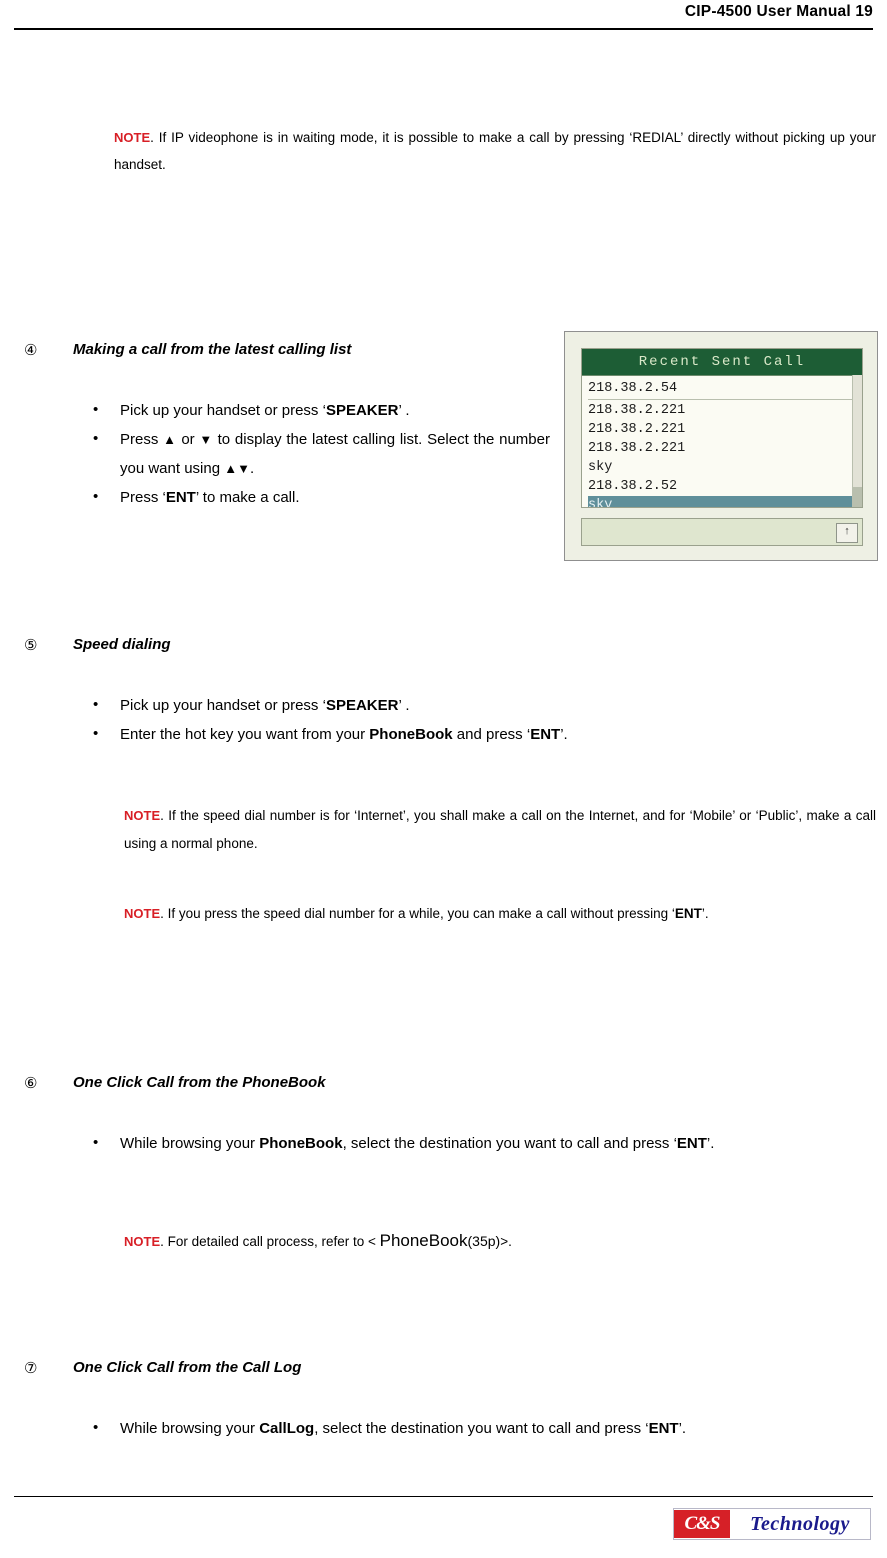 This screenshot has width=887, height=1558. I want to click on list-item: Press ‘ENT’ to make a call., so click(317, 497).